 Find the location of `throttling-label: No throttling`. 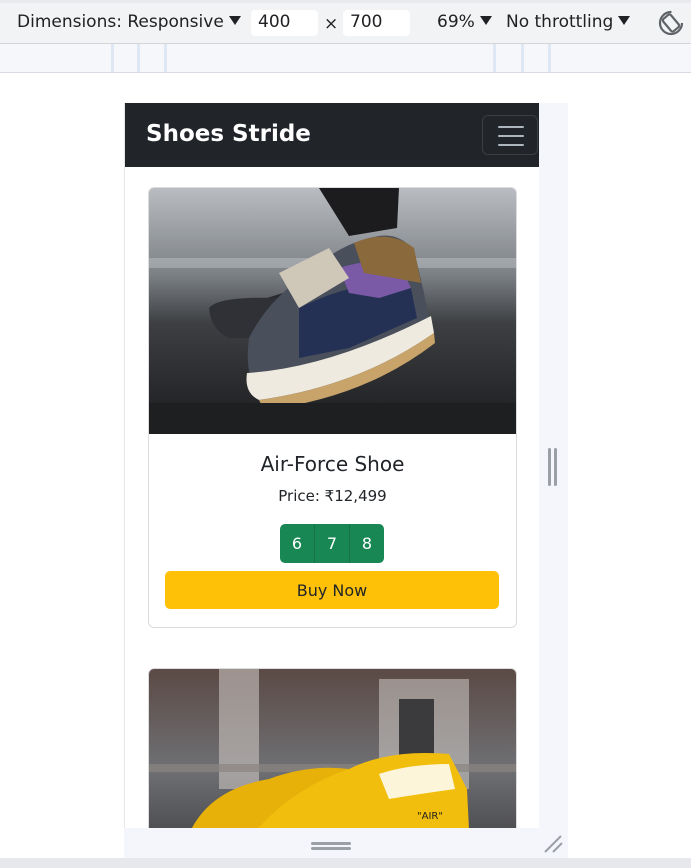

throttling-label: No throttling is located at coordinates (560, 22).